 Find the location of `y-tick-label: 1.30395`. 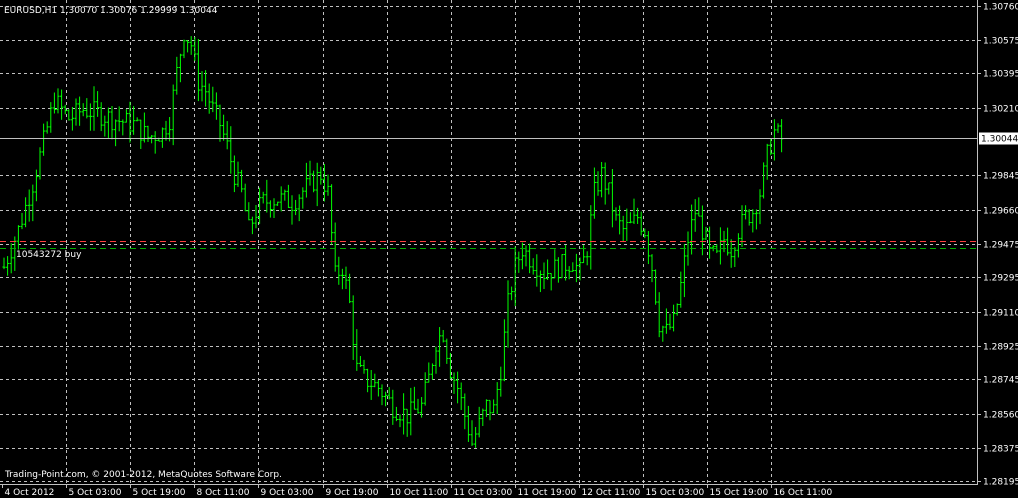

y-tick-label: 1.30395 is located at coordinates (1000, 75).